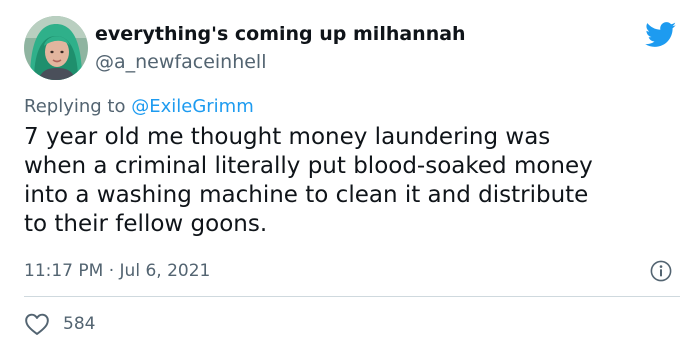 The width and height of the screenshot is (700, 350). I want to click on reply-mention-link: @ExileGrimm, so click(192, 106).